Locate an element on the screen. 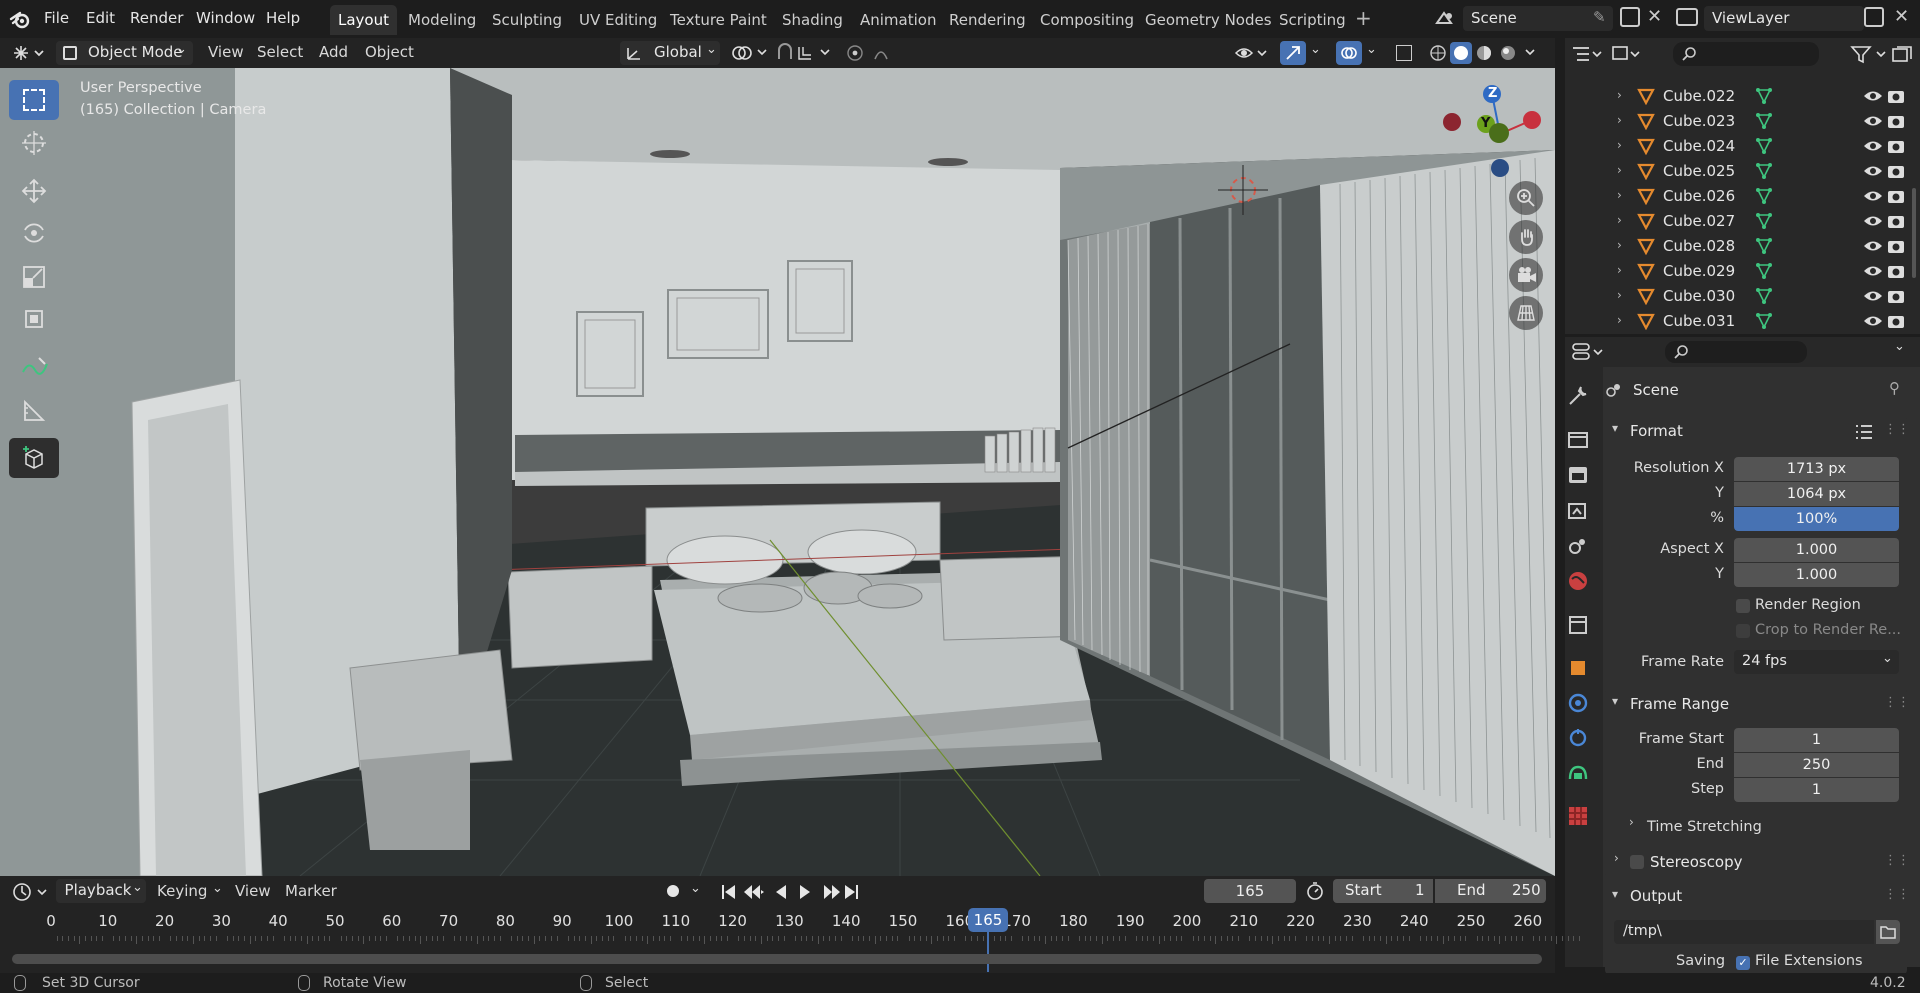  output-path-input: /tmp\ is located at coordinates (1744, 932).